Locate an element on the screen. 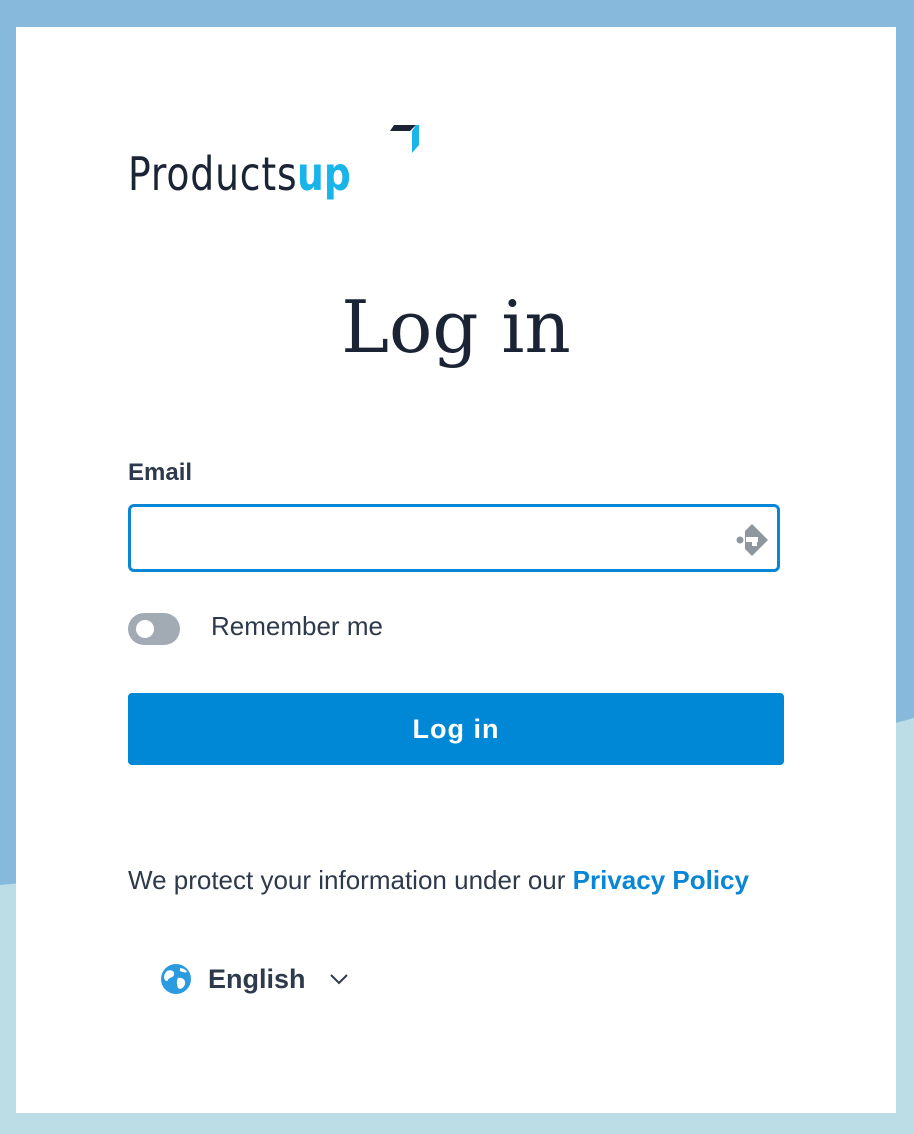  language-label: English is located at coordinates (257, 978).